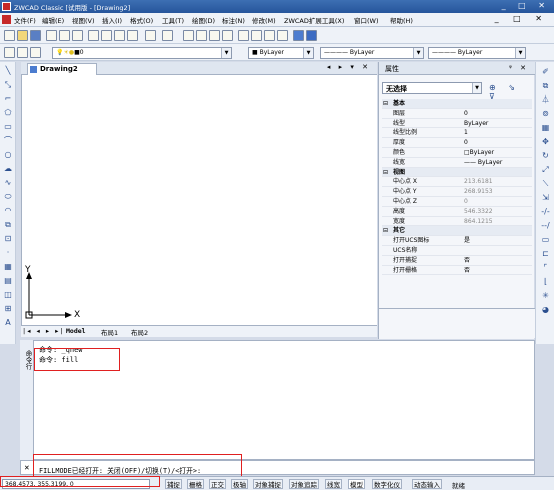 The width and height of the screenshot is (554, 490). Describe the element at coordinates (8, 127) in the screenshot. I see `rectangle-icon: ▭` at that location.